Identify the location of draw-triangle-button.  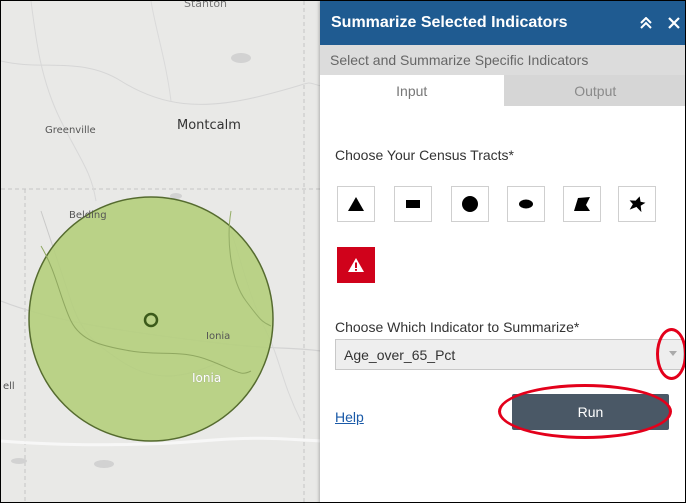
(356, 204).